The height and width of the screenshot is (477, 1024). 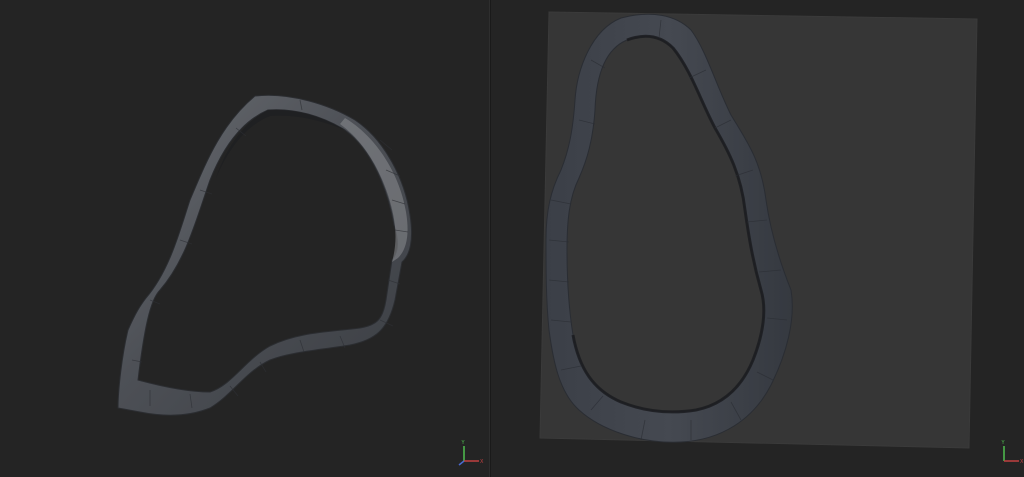 I want to click on axis-gizmo-2d: Y X, so click(x=1009, y=453).